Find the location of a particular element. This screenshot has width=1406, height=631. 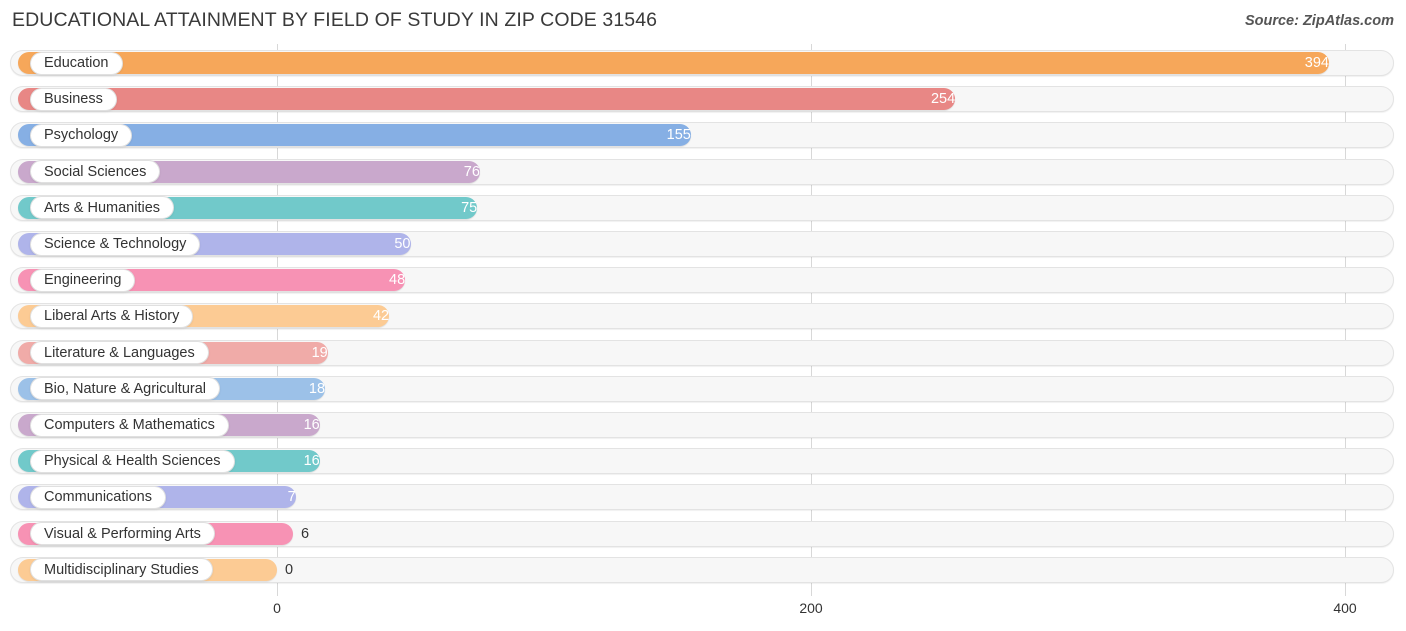

bar-value-label: 18 is located at coordinates (317, 388).